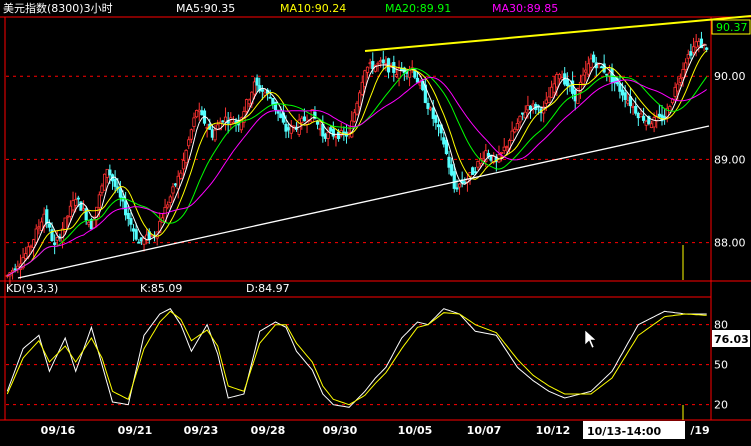 The height and width of the screenshot is (446, 751). What do you see at coordinates (415, 430) in the screenshot?
I see `x-tick-label: 10/05` at bounding box center [415, 430].